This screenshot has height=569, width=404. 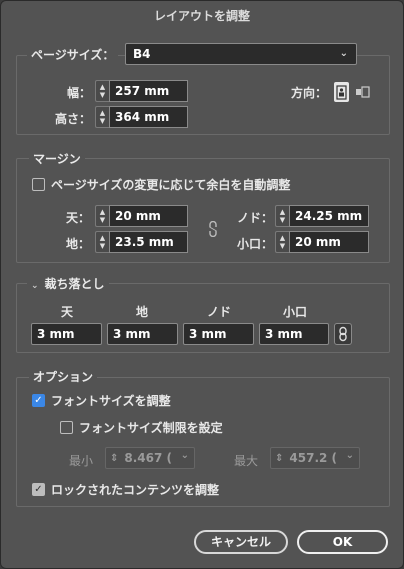 I want to click on margin-outside-label: 小口：, so click(x=255, y=244).